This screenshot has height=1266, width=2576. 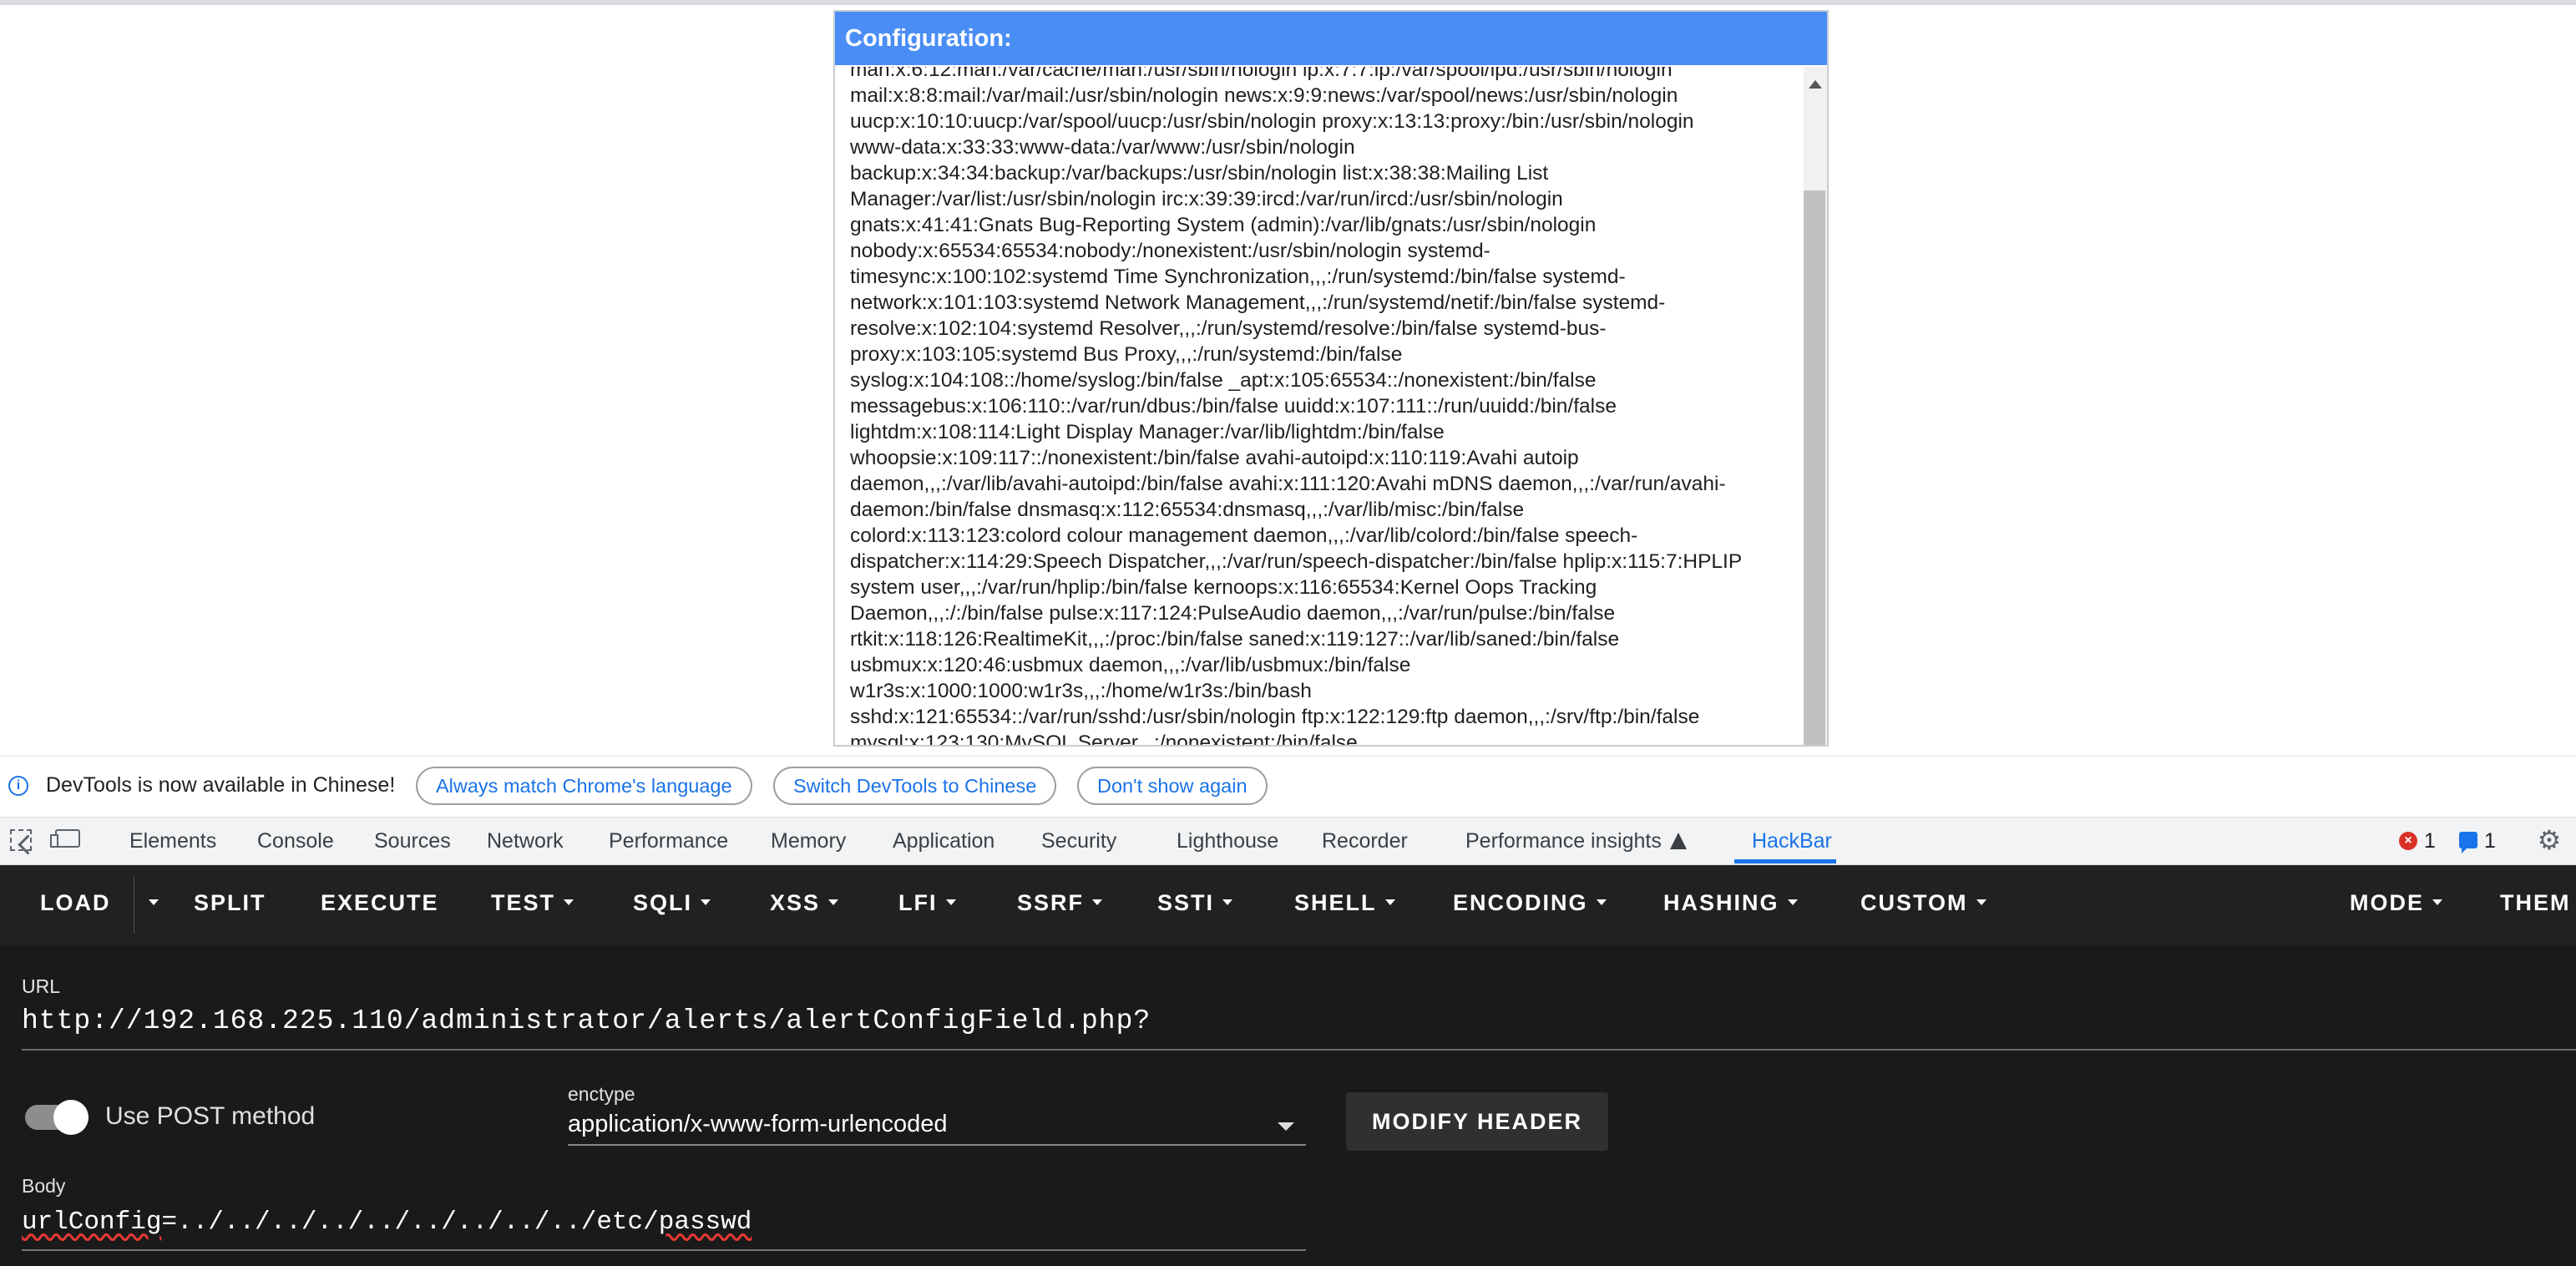 What do you see at coordinates (664, 1250) in the screenshot?
I see `body-input-underline` at bounding box center [664, 1250].